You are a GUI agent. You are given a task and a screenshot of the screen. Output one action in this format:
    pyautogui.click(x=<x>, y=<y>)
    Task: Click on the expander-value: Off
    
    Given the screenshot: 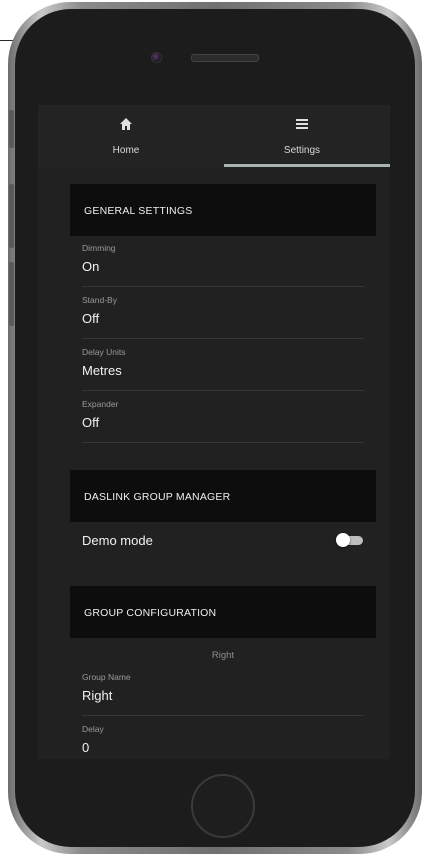 What is the action you would take?
    pyautogui.click(x=91, y=422)
    